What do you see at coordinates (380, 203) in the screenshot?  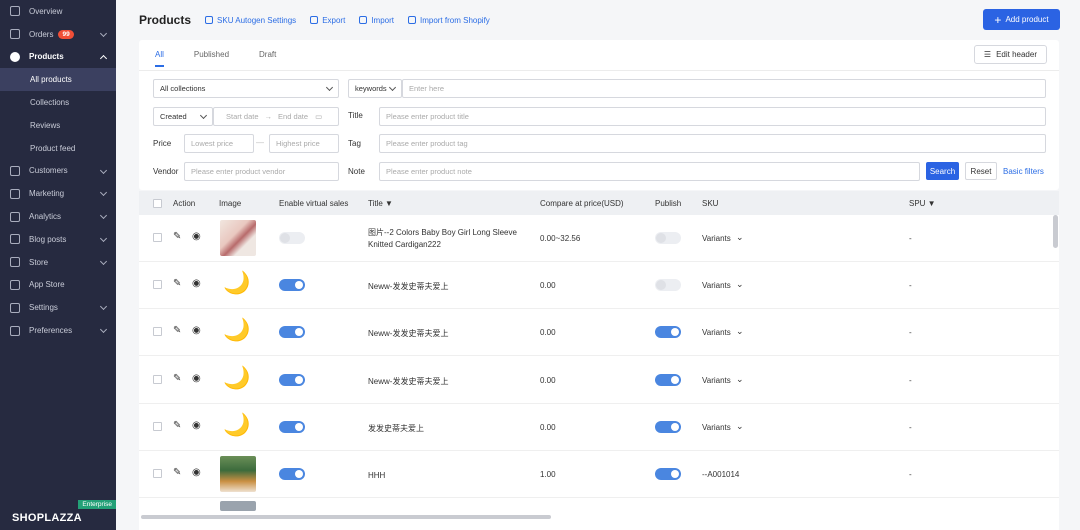 I see `column-title: Title ▼` at bounding box center [380, 203].